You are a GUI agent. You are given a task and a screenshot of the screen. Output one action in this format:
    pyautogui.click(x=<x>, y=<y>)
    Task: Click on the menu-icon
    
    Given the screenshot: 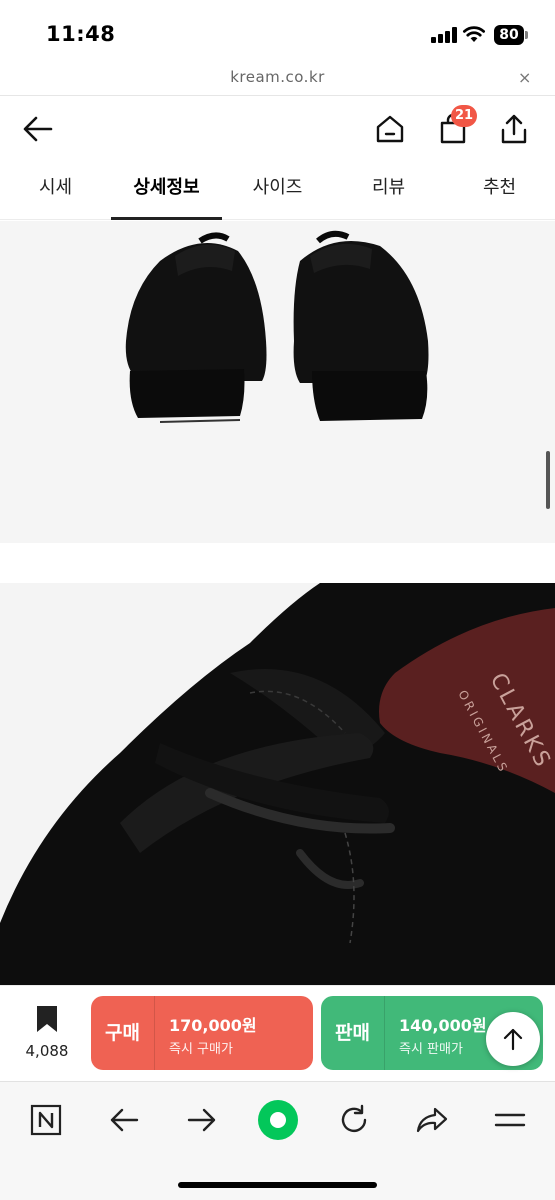 What is the action you would take?
    pyautogui.click(x=510, y=1120)
    